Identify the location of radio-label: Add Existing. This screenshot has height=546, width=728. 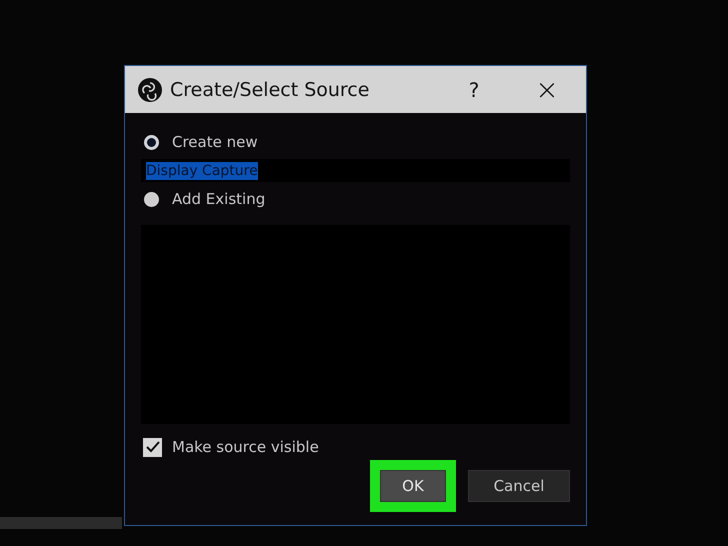
(219, 199).